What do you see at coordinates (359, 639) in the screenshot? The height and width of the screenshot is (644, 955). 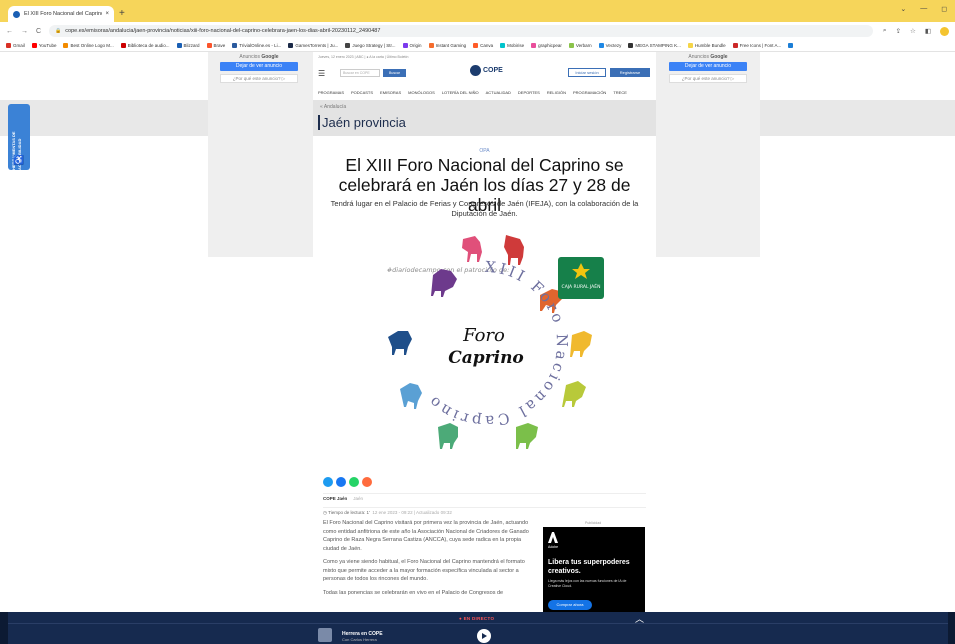 I see `live-show-host: Con Carlos Herrera` at bounding box center [359, 639].